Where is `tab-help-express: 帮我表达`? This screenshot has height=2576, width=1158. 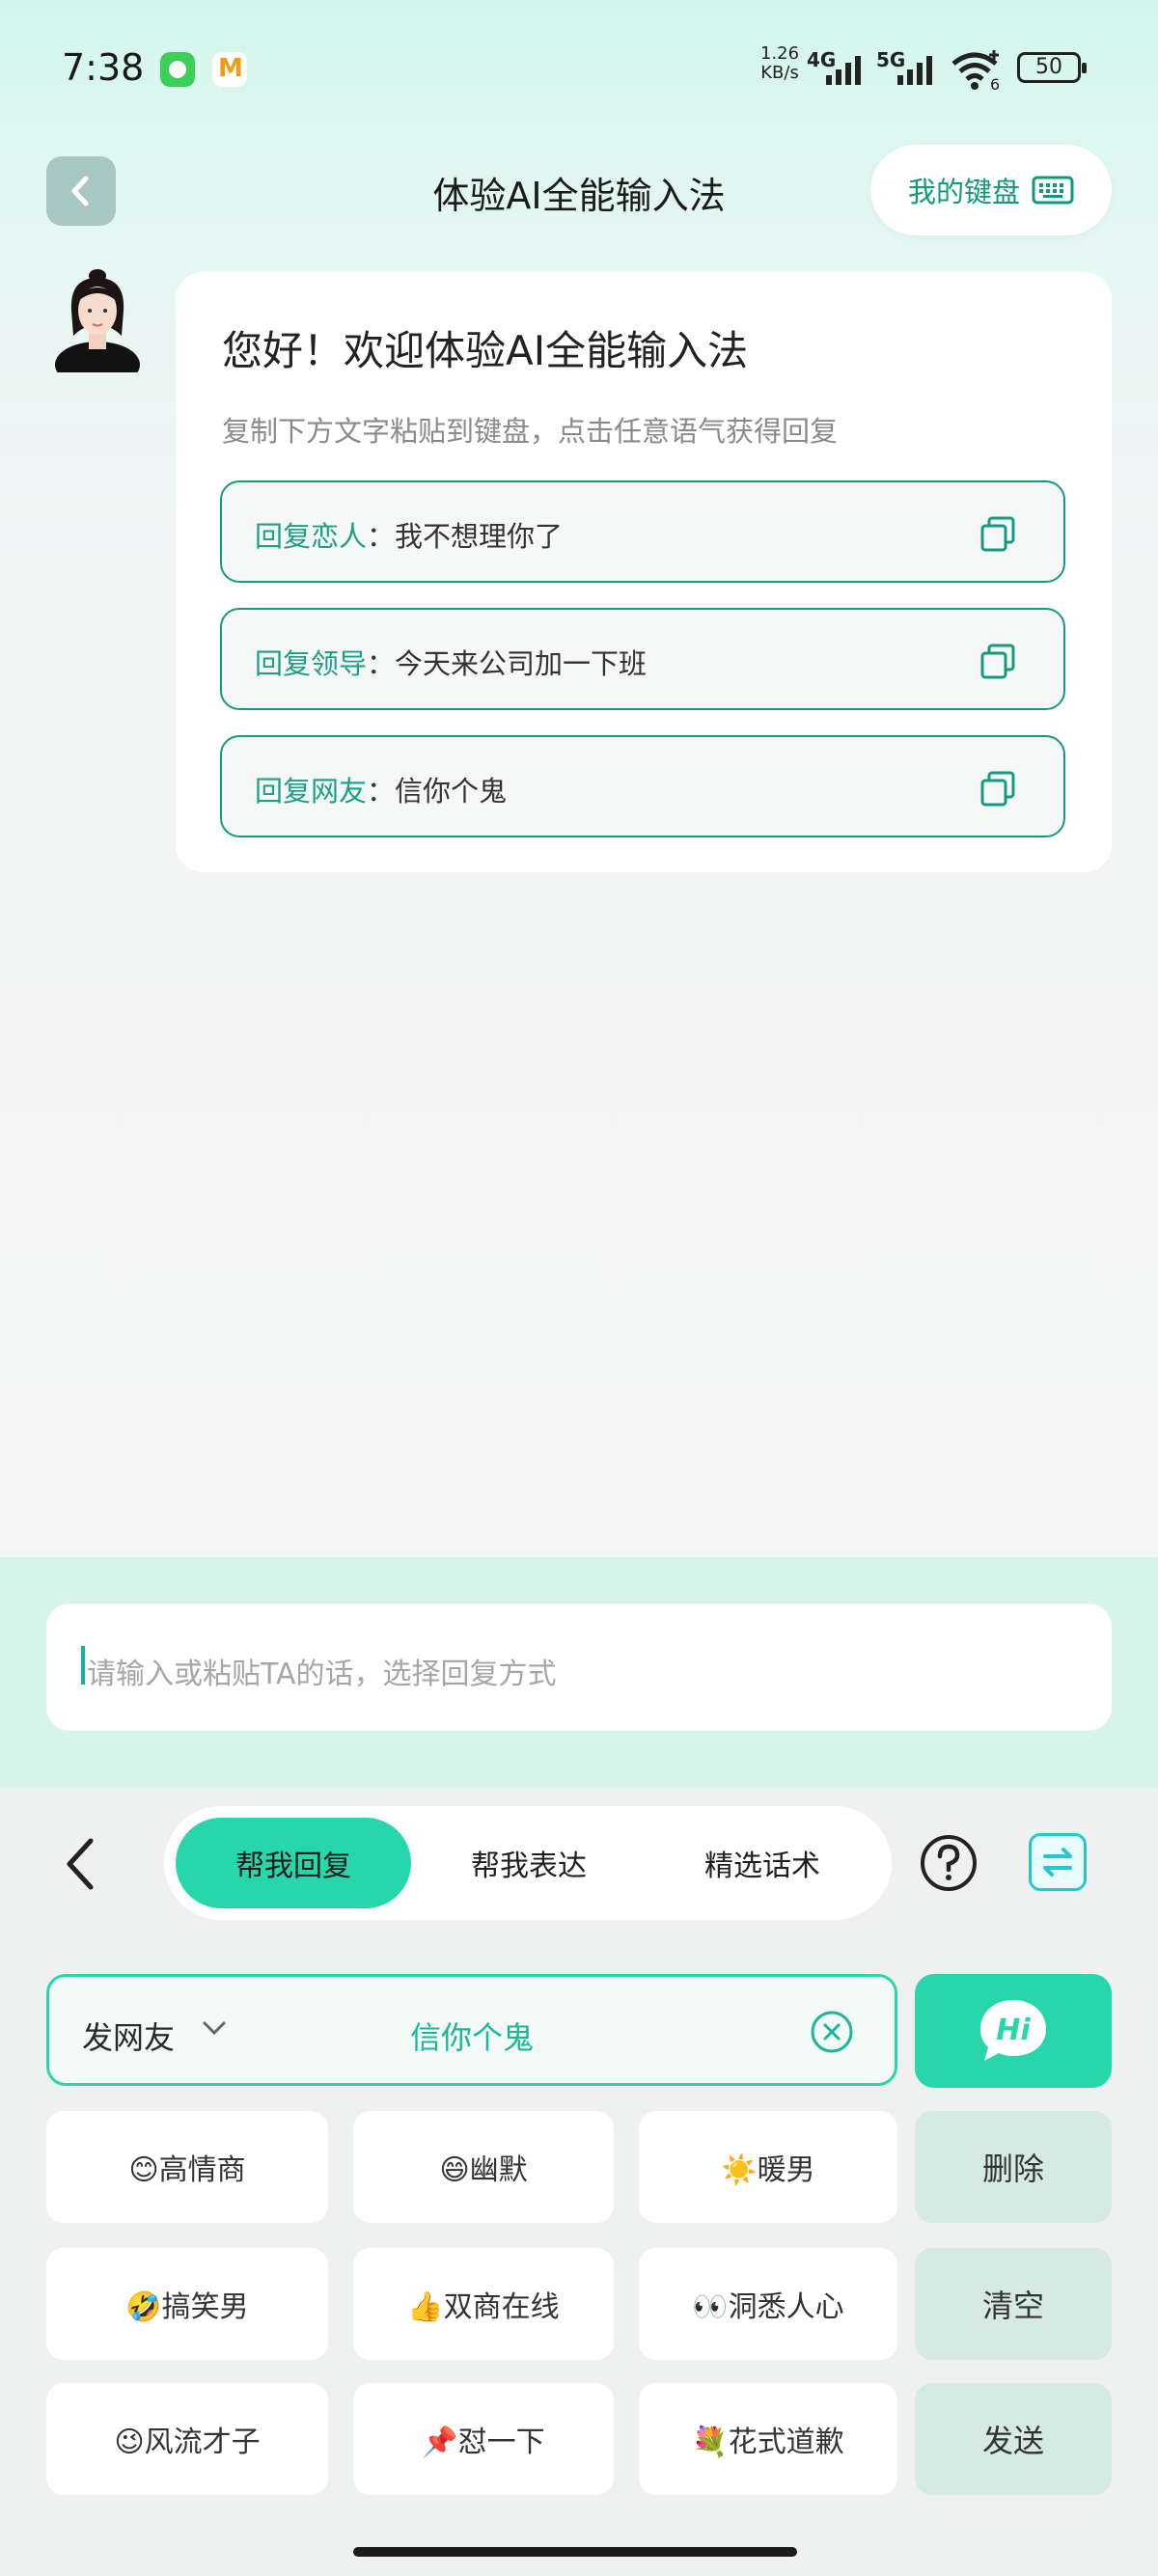 tab-help-express: 帮我表达 is located at coordinates (529, 1863).